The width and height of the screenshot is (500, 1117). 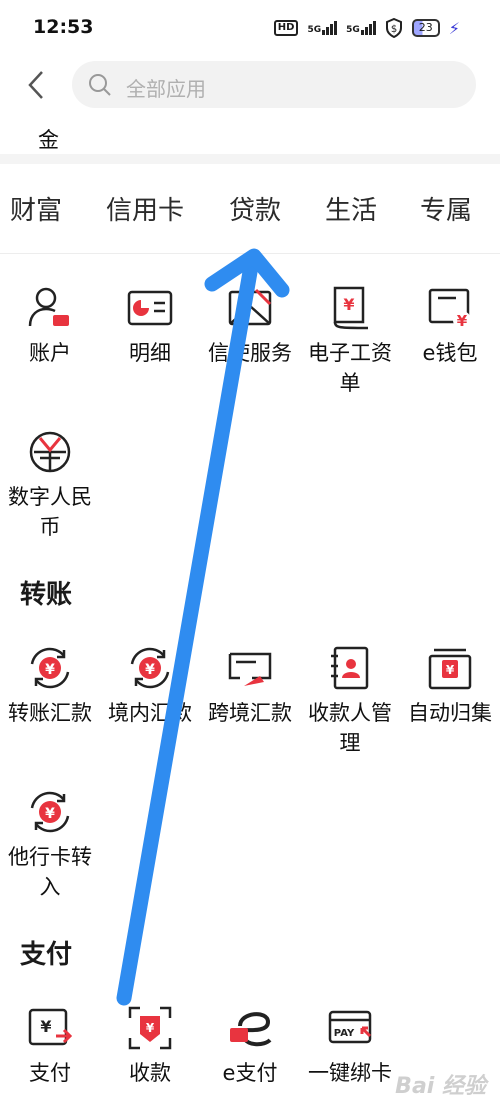 I want to click on detail-icon, so click(x=150, y=308).